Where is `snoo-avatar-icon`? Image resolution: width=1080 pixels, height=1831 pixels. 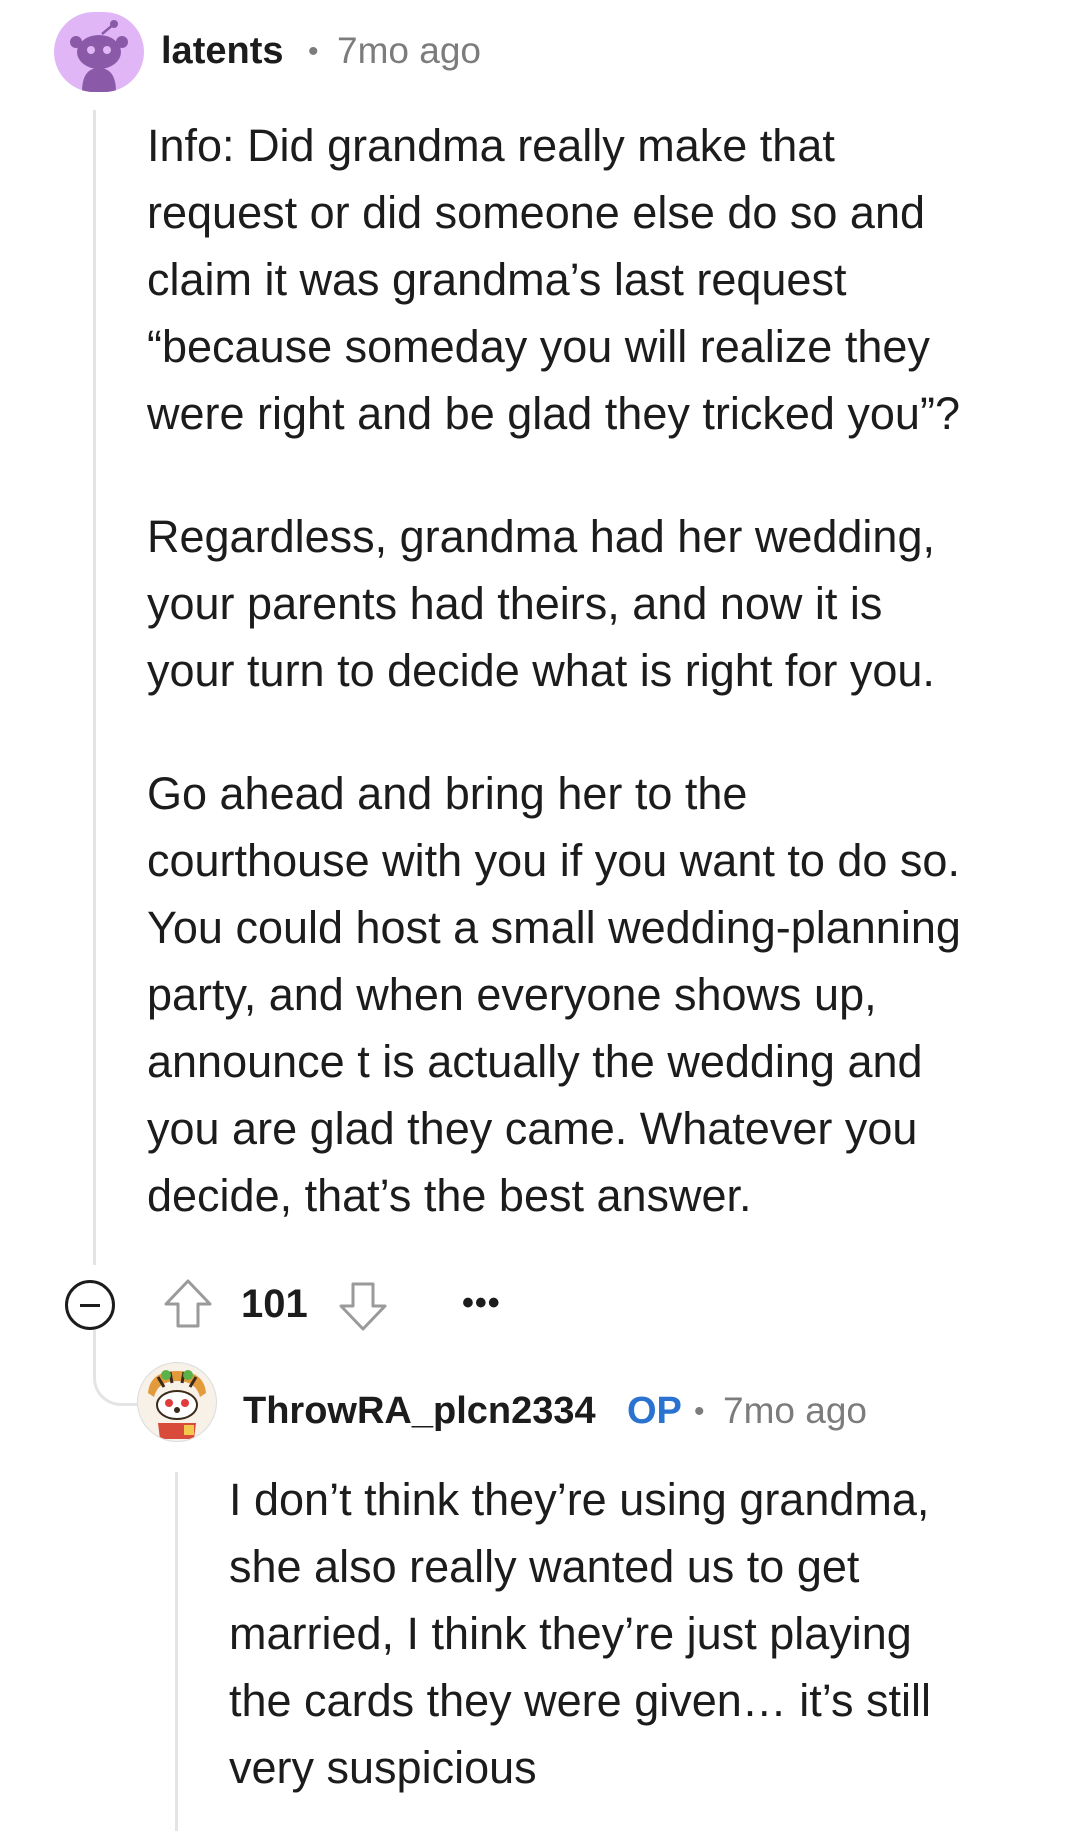
snoo-avatar-icon is located at coordinates (99, 56).